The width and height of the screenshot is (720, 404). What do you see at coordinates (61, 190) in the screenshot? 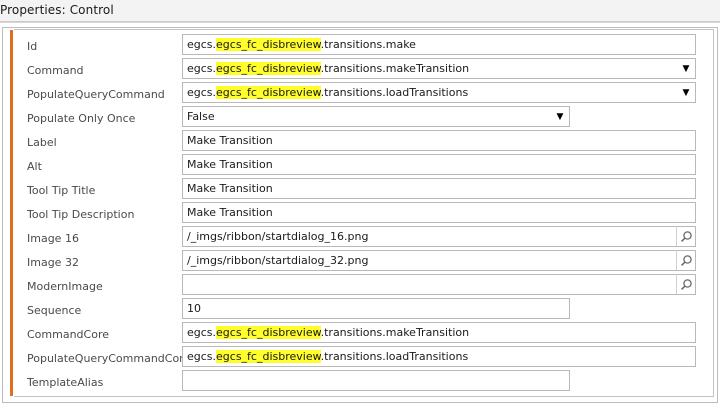
I see `property-label-tool-tip-title: Tool Tip Title` at bounding box center [61, 190].